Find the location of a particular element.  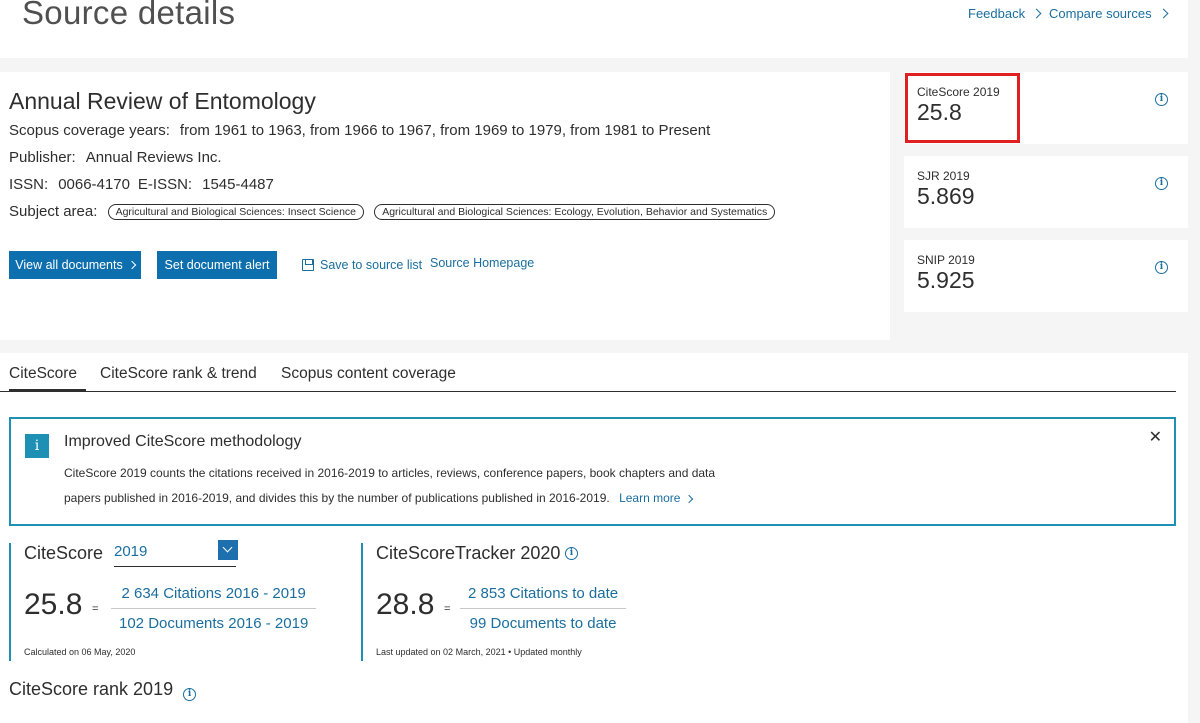

set-document-alert-label: Set document alert is located at coordinates (217, 265).